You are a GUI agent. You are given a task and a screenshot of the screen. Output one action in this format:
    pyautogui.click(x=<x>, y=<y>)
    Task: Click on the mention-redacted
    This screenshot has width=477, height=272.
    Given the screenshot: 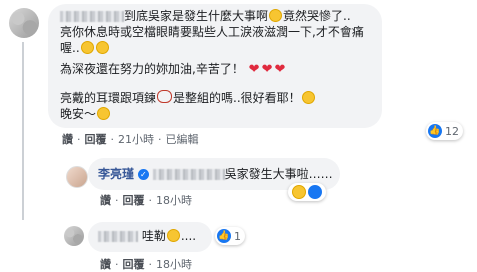 What is the action you would take?
    pyautogui.click(x=188, y=174)
    